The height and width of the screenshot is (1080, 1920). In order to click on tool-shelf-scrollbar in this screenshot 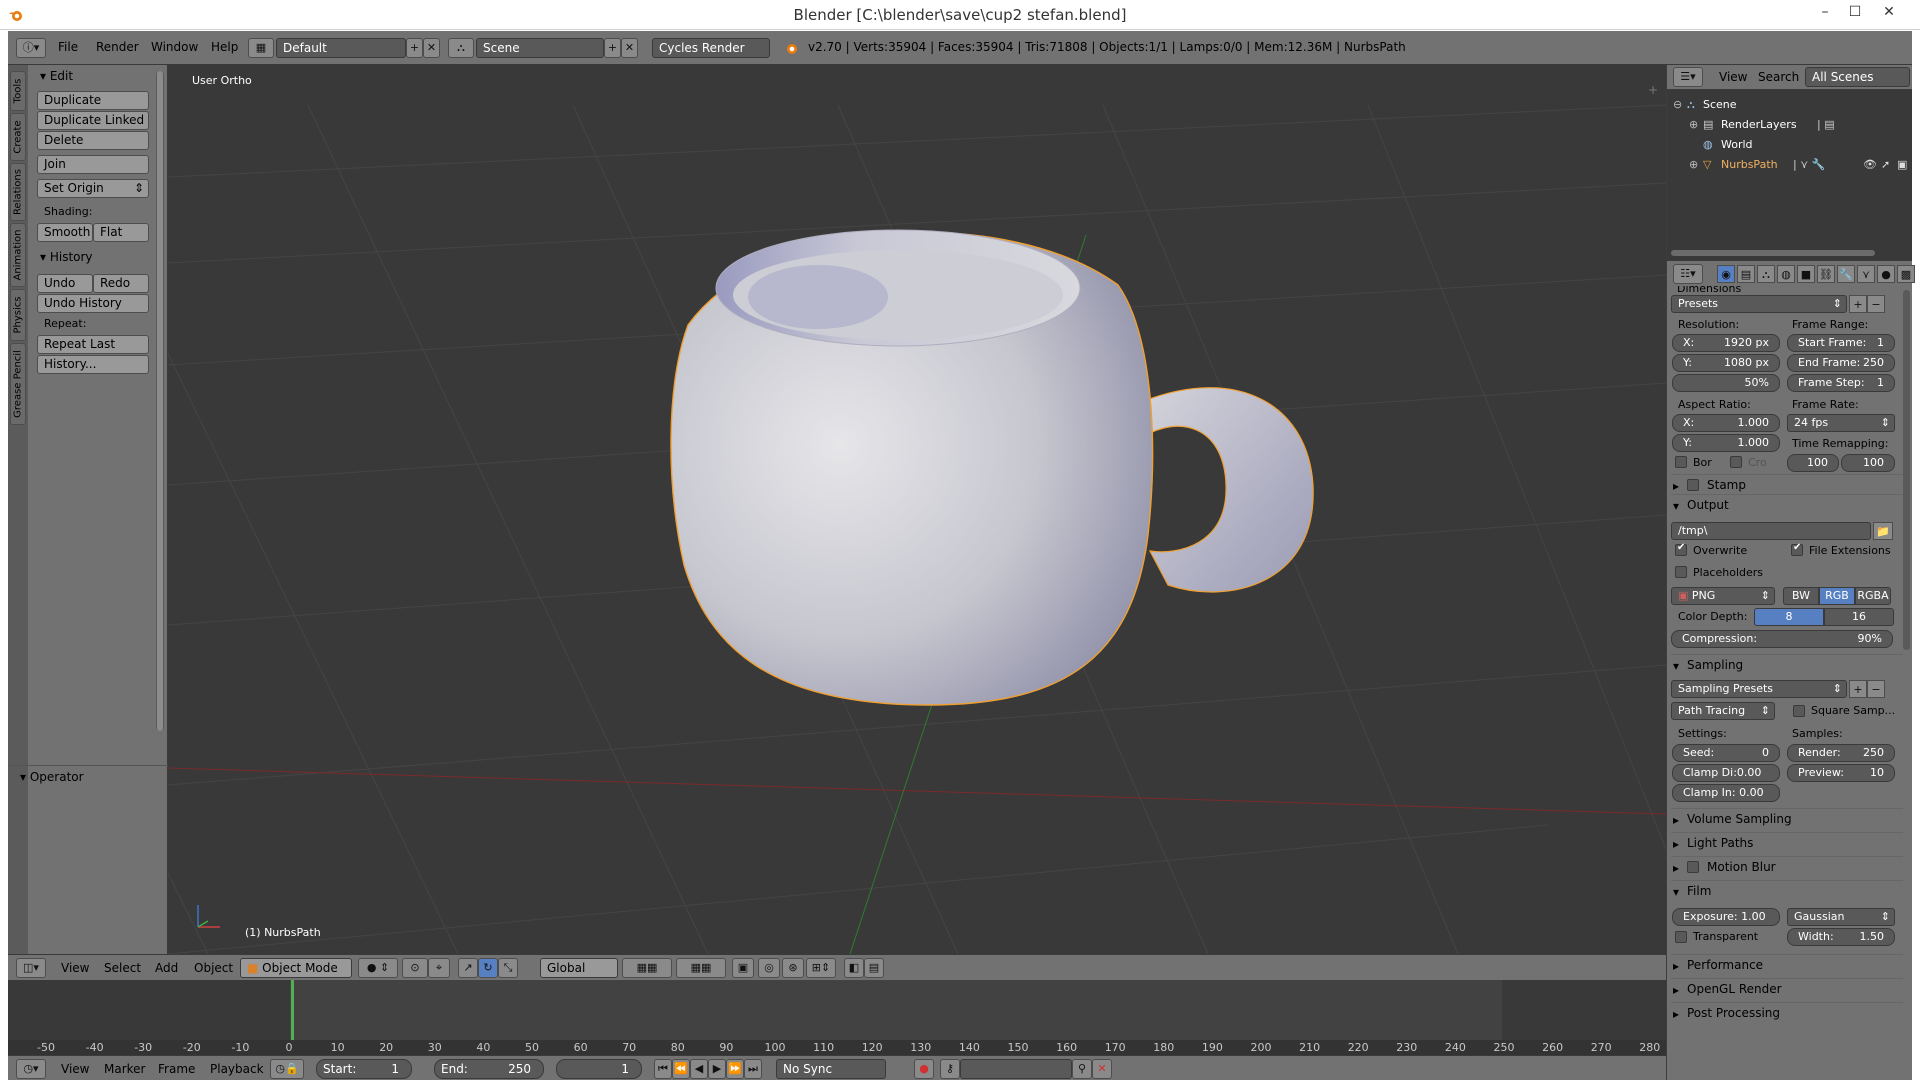, I will do `click(160, 401)`.